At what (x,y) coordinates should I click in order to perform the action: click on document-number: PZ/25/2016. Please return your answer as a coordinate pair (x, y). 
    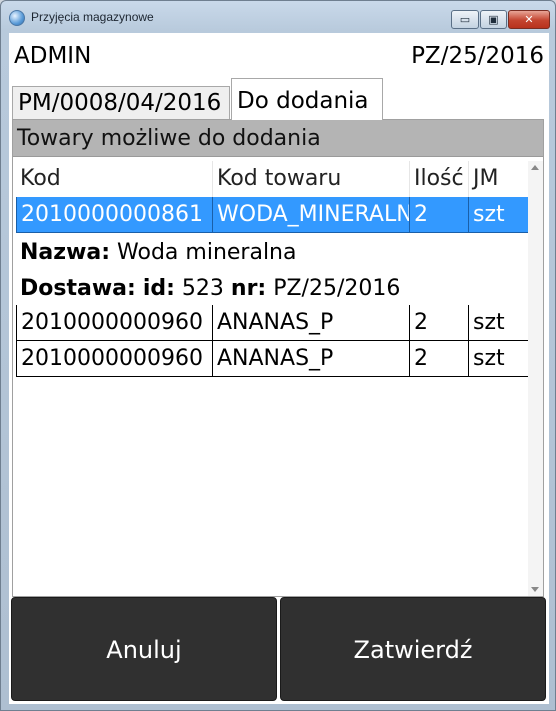
    Looking at the image, I should click on (477, 56).